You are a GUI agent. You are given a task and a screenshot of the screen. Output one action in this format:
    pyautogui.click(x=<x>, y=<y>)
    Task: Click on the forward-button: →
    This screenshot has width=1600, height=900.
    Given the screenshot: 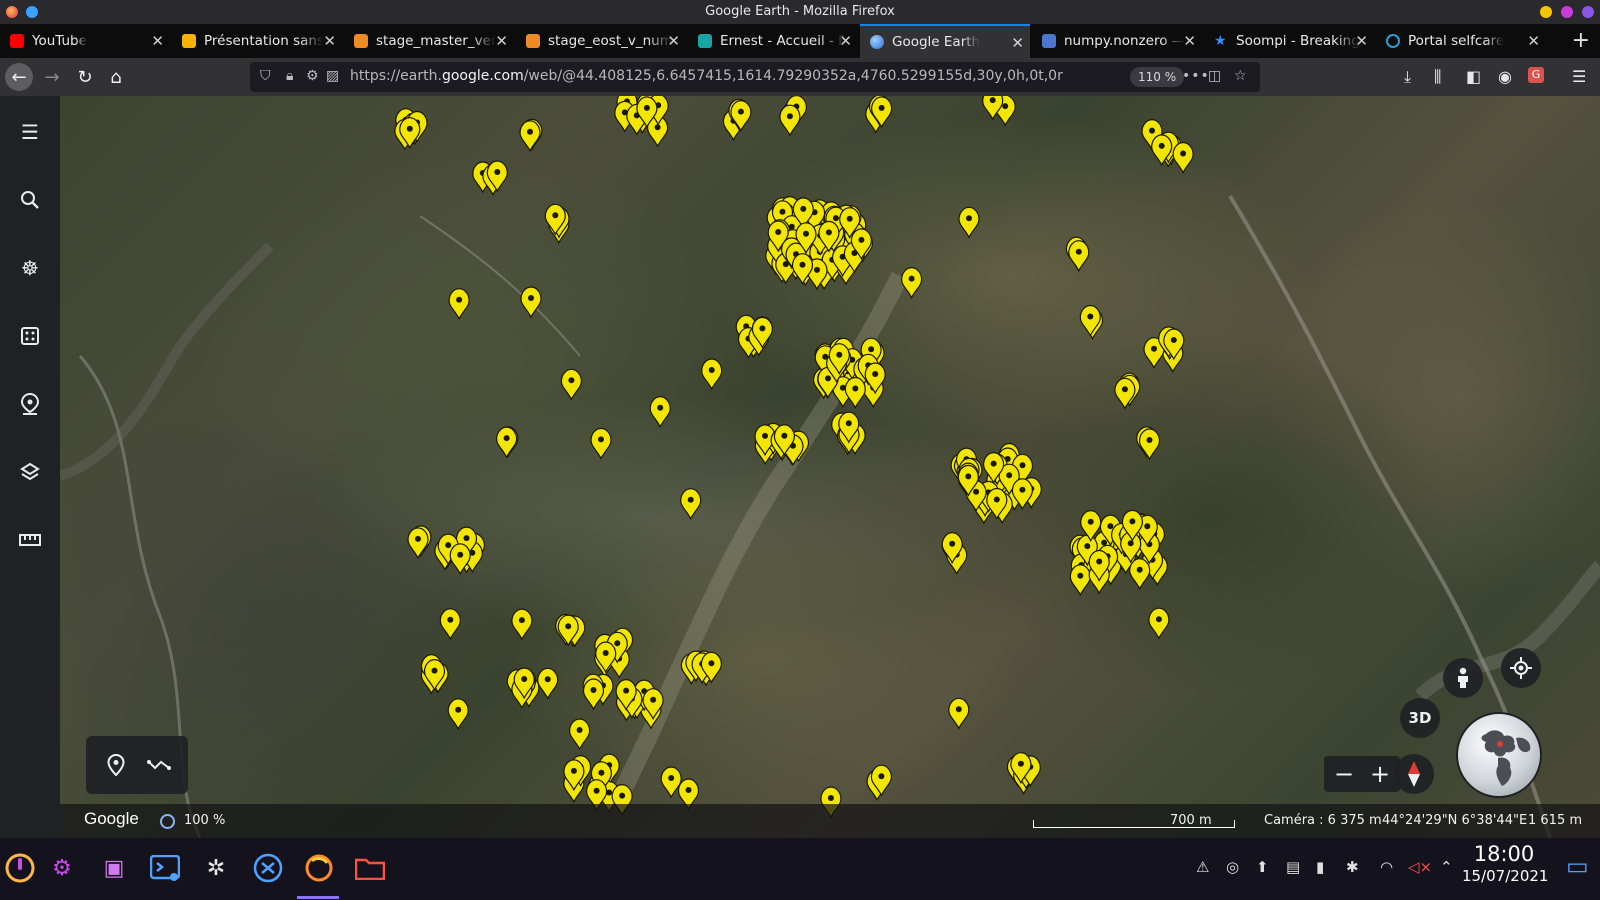 What is the action you would take?
    pyautogui.click(x=52, y=77)
    